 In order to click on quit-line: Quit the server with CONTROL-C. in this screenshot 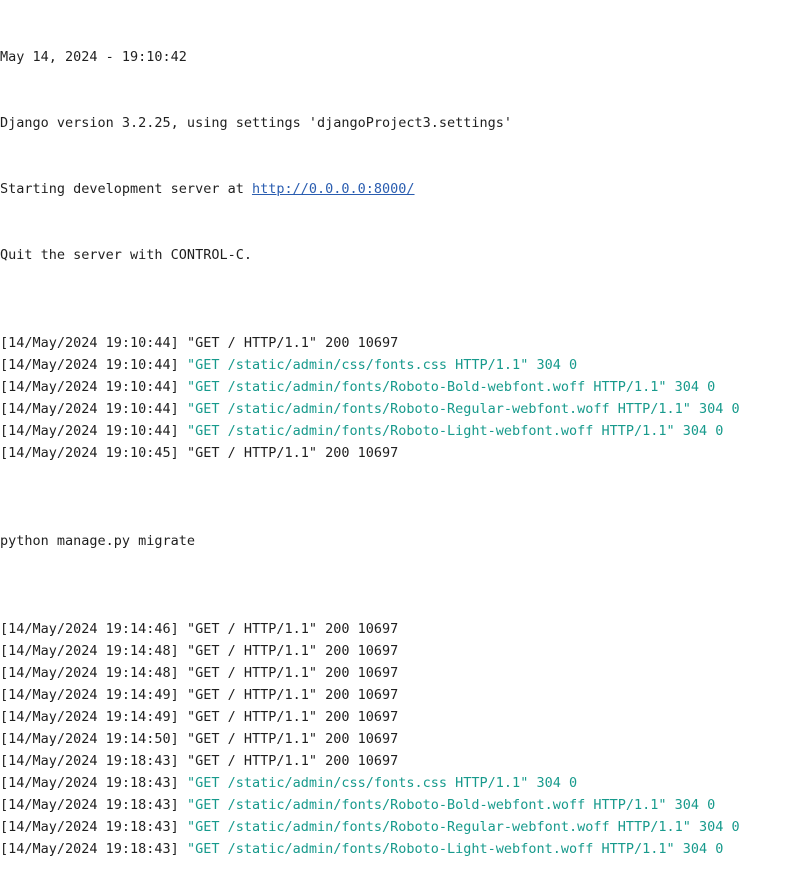, I will do `click(126, 255)`.